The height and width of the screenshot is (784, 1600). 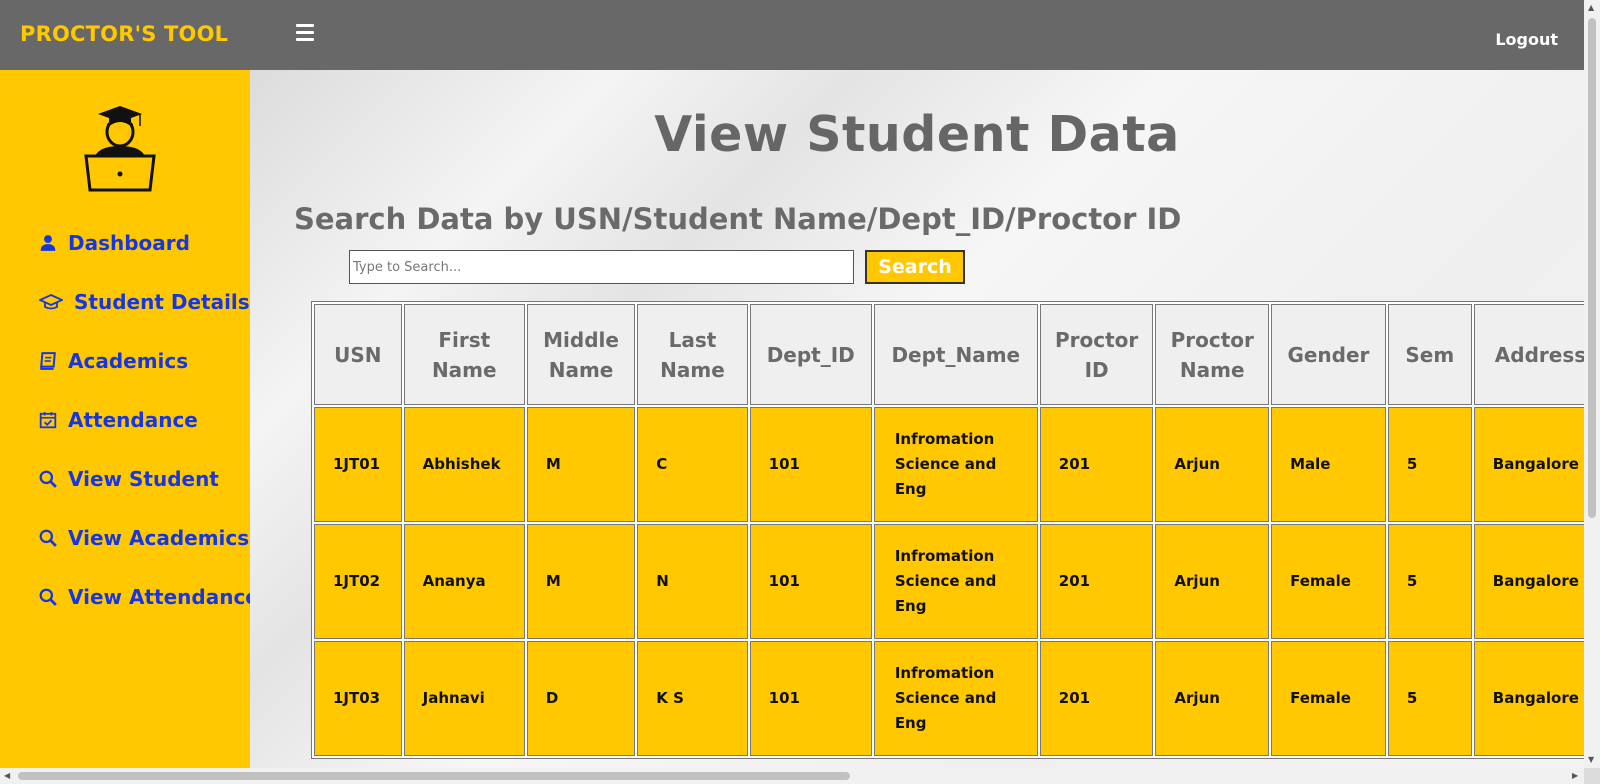 What do you see at coordinates (1526, 39) in the screenshot?
I see `logout-link: Logout` at bounding box center [1526, 39].